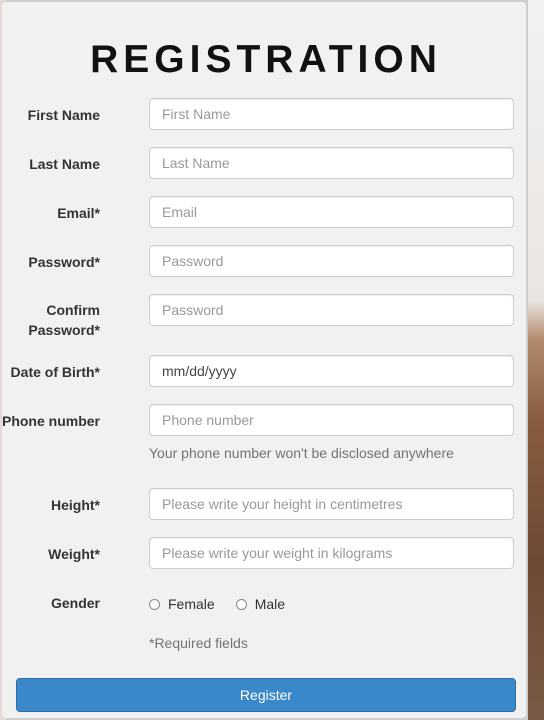 Image resolution: width=544 pixels, height=720 pixels. What do you see at coordinates (266, 59) in the screenshot?
I see `page-title: REGISTRATION` at bounding box center [266, 59].